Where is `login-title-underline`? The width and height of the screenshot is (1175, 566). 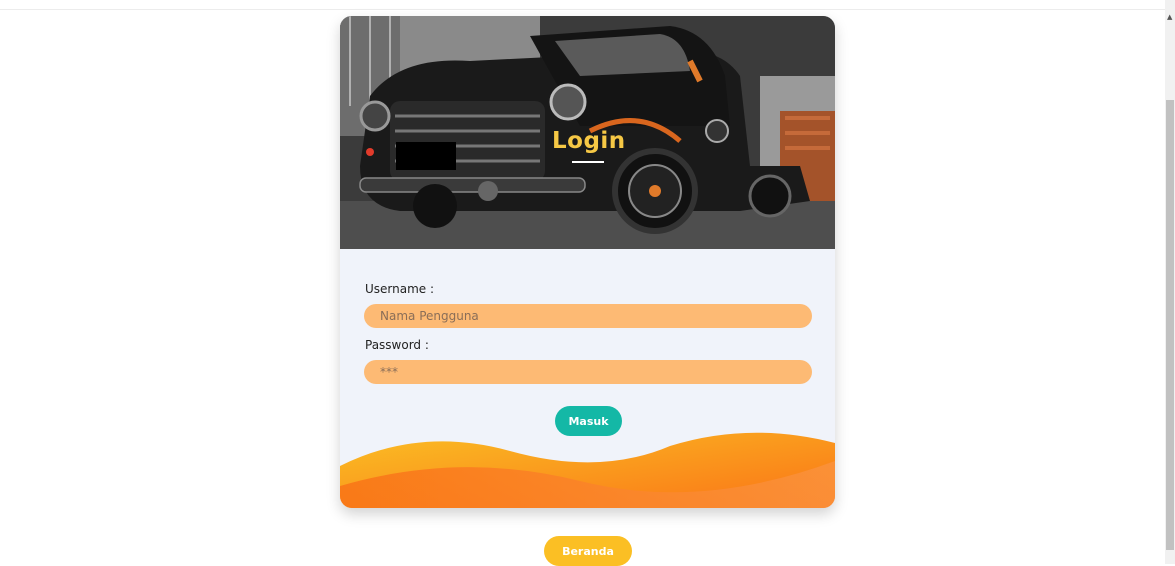
login-title-underline is located at coordinates (588, 162).